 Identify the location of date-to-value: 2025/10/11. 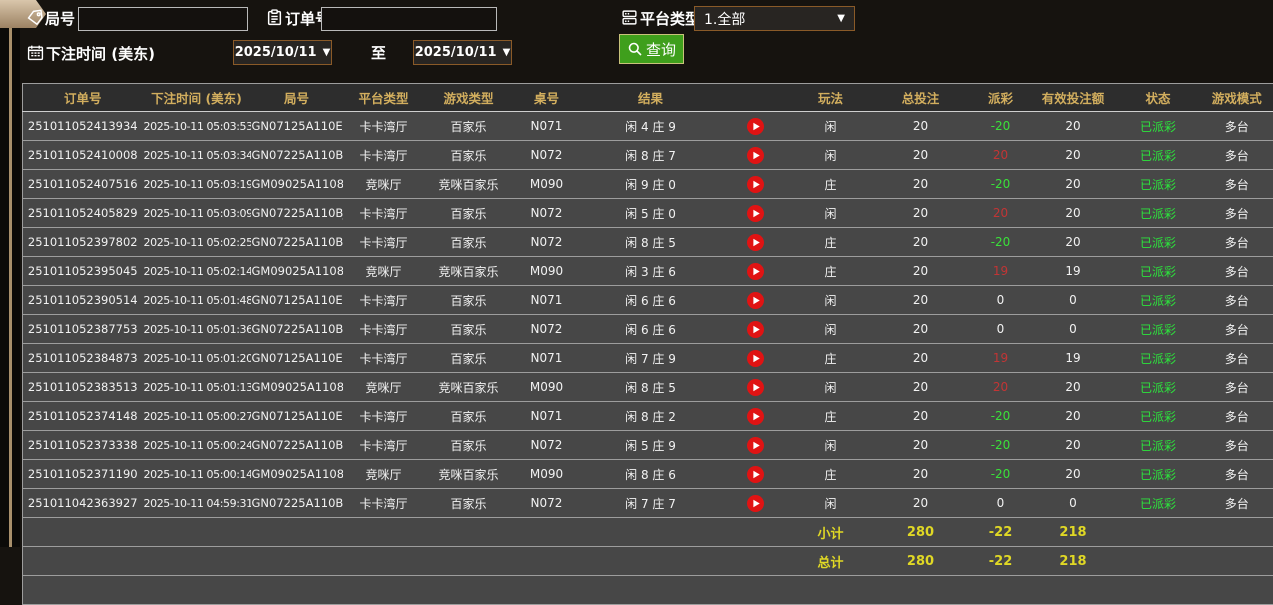
(456, 52).